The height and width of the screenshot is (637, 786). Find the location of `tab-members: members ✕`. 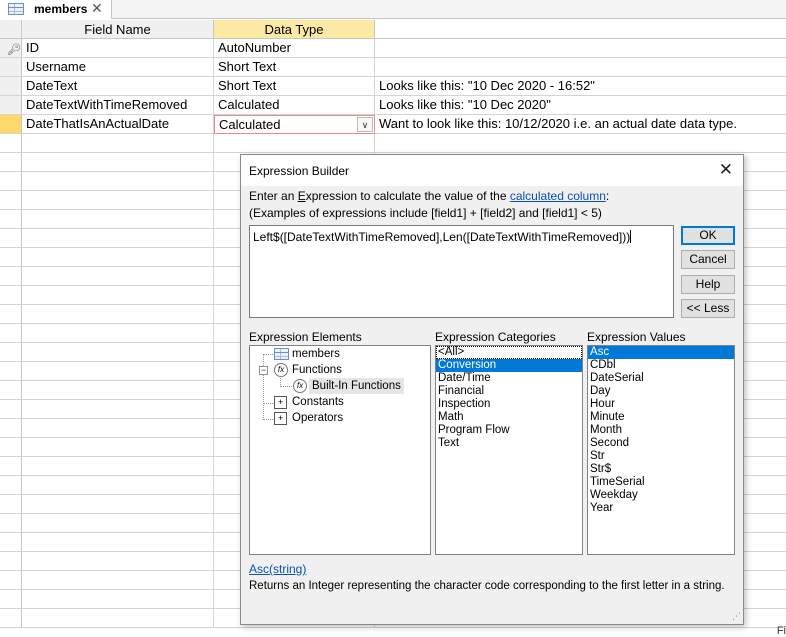

tab-members: members ✕ is located at coordinates (56, 9).